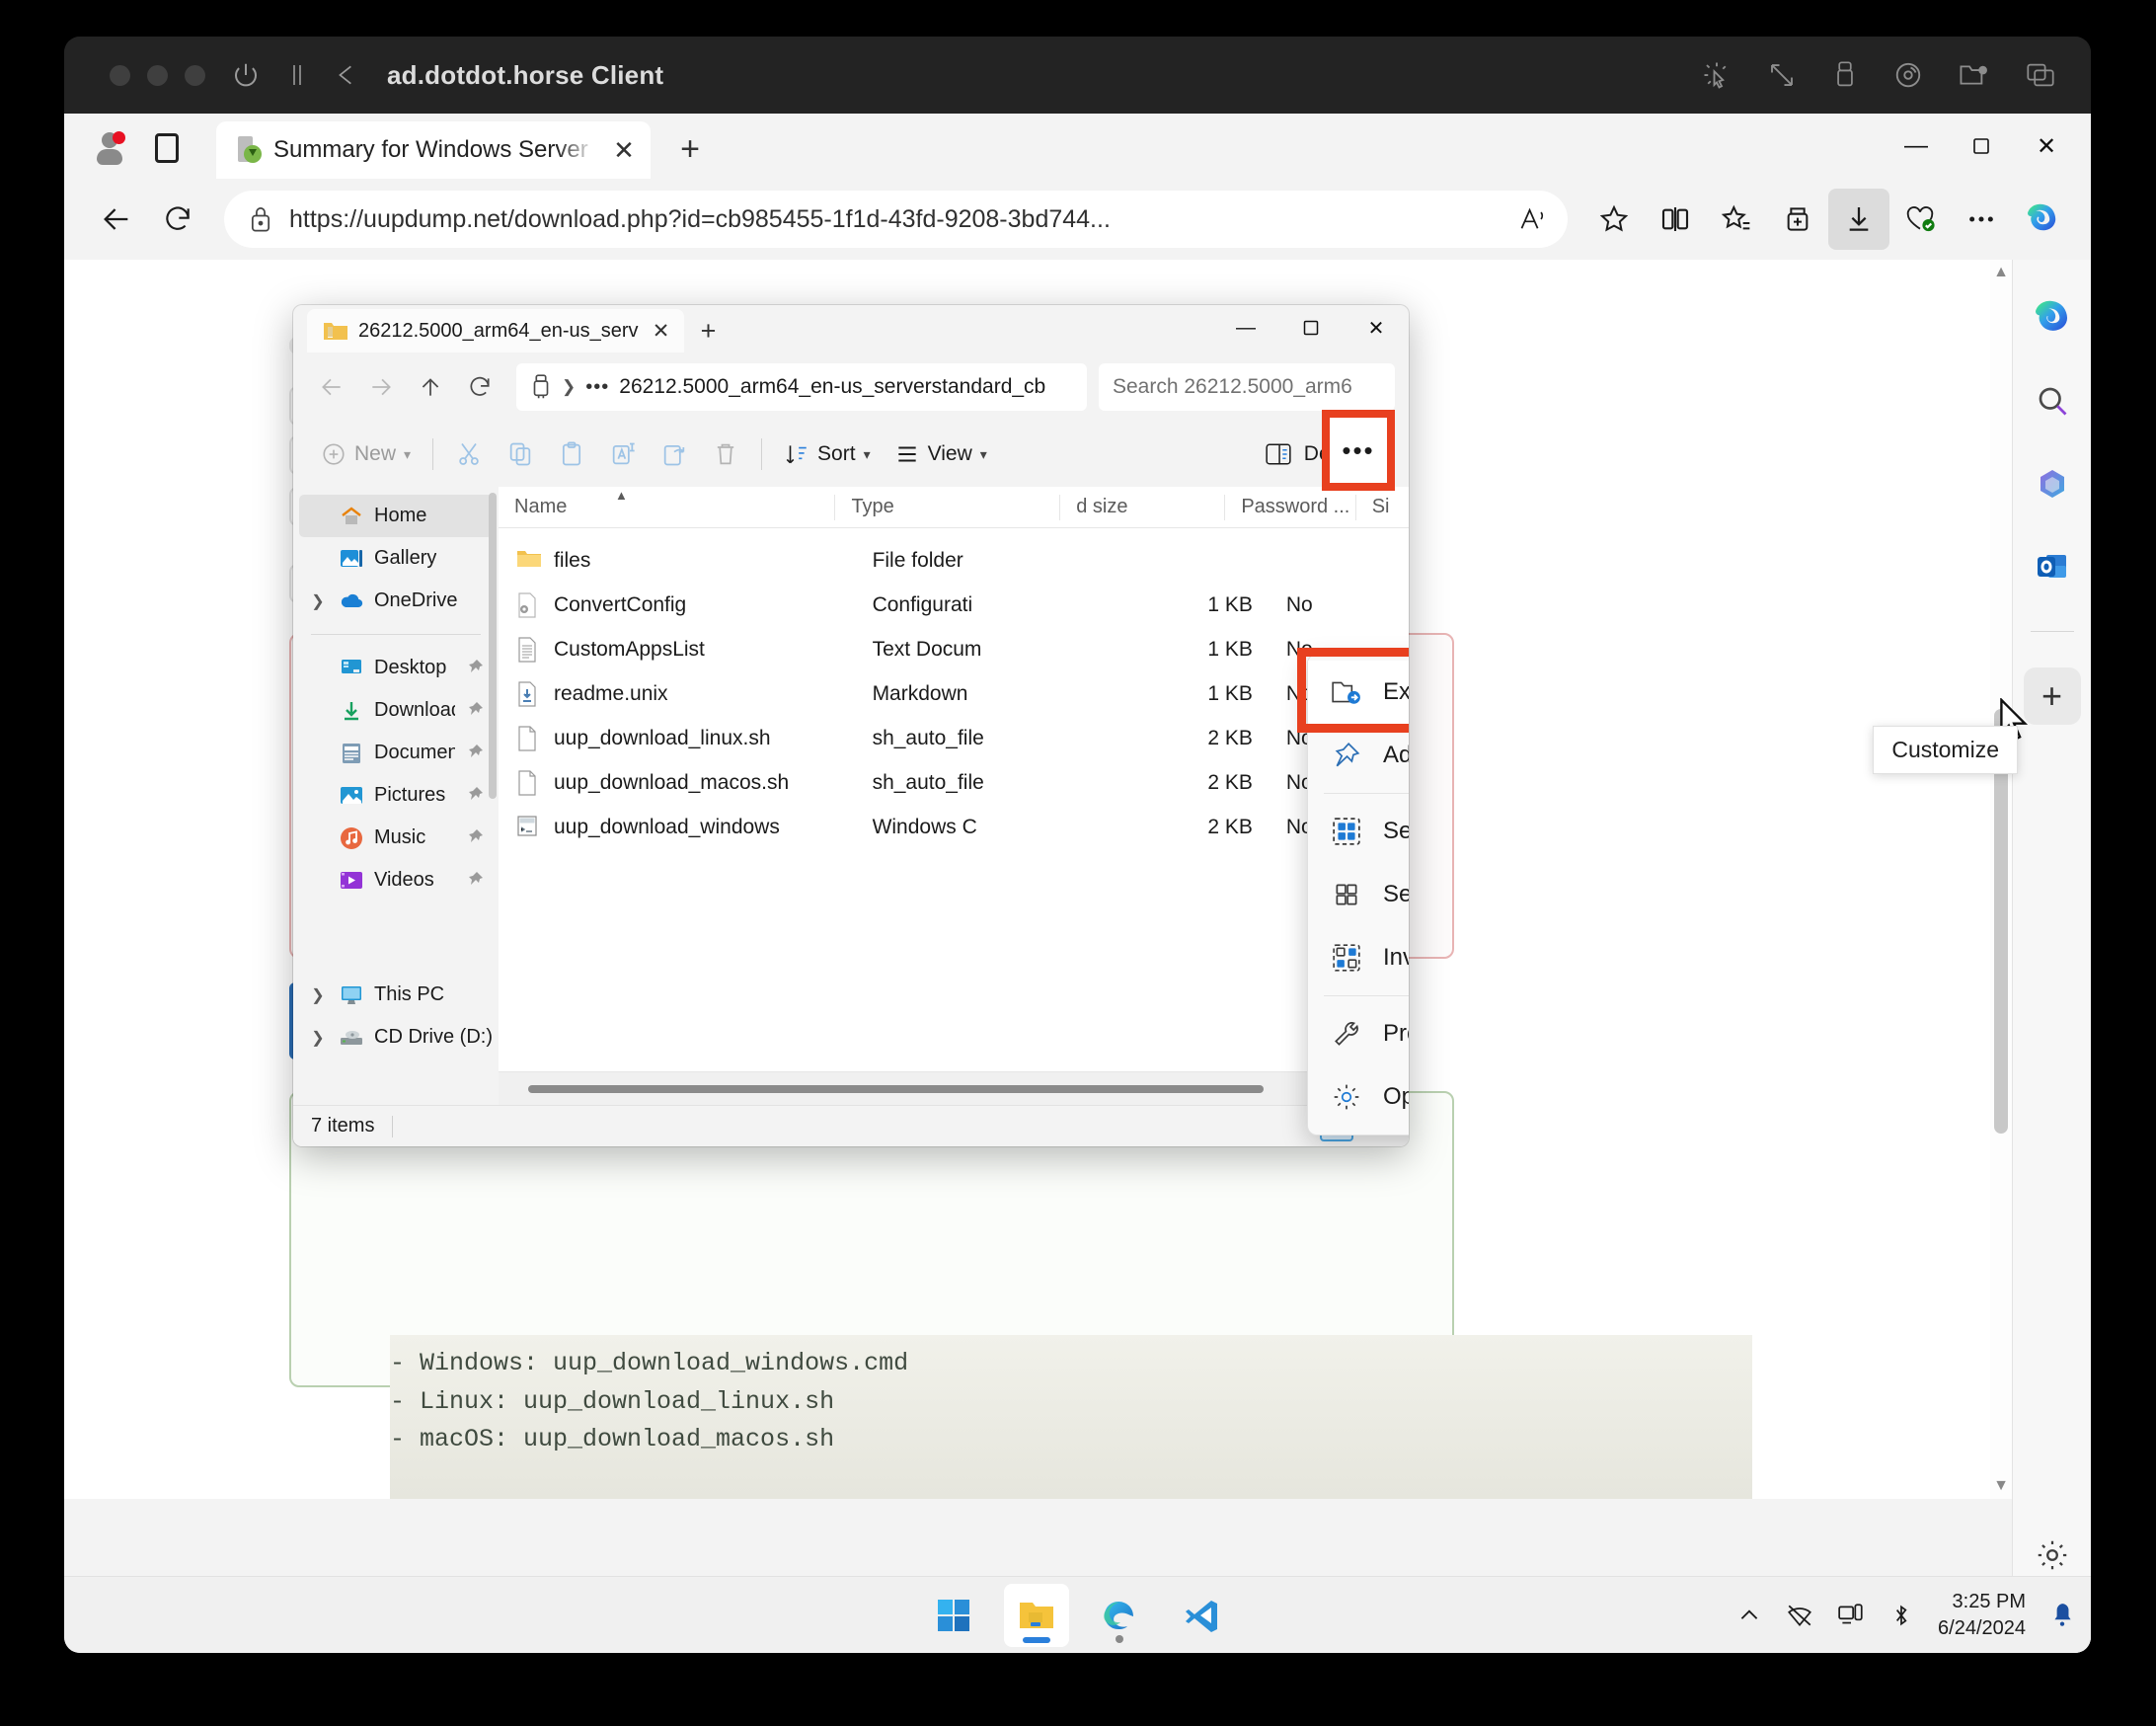  I want to click on back-icon, so click(116, 219).